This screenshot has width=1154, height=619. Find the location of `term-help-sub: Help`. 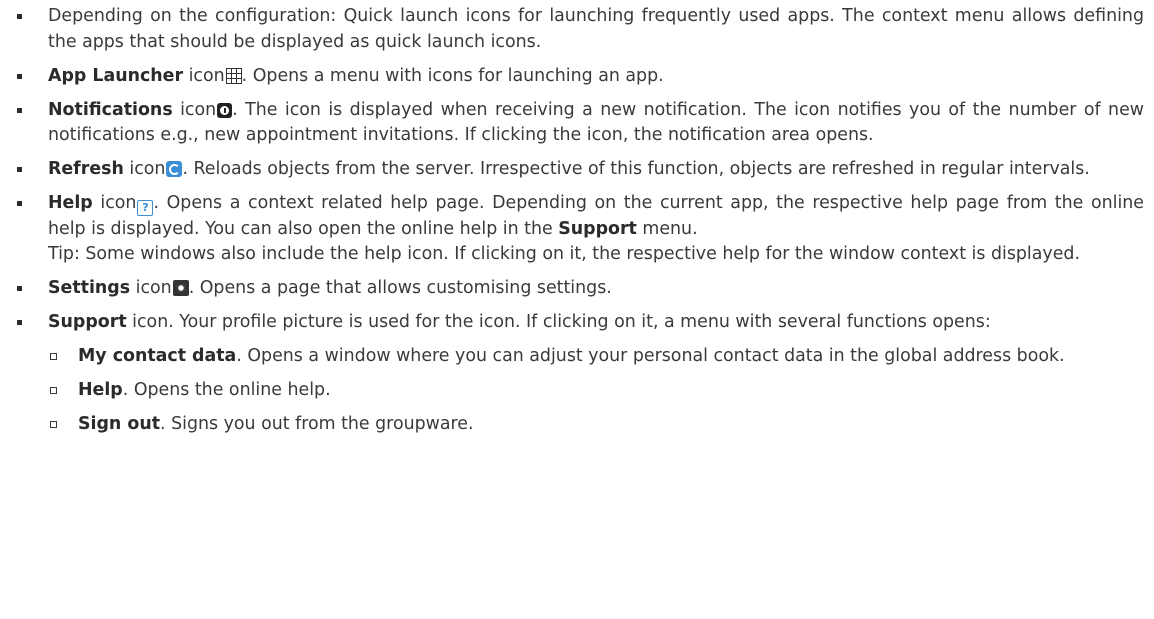

term-help-sub: Help is located at coordinates (100, 389).